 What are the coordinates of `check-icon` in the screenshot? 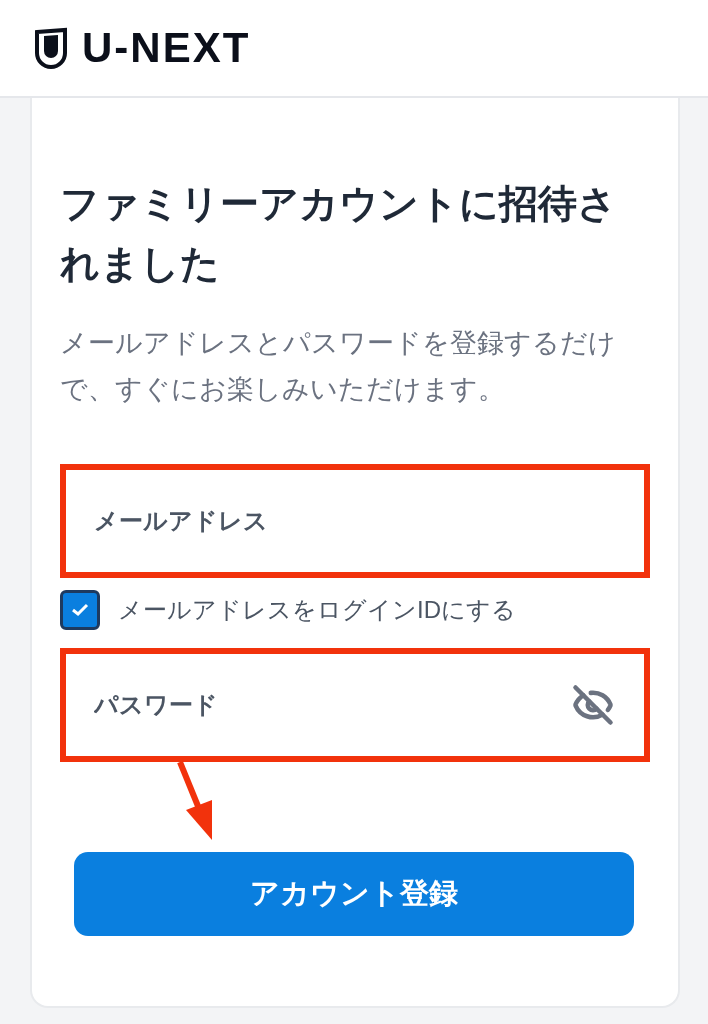 It's located at (80, 610).